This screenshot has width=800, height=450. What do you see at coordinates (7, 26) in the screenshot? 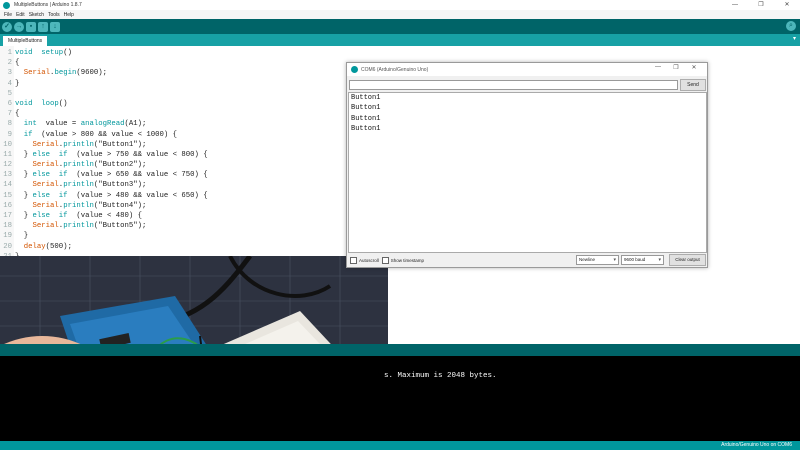
I see `verify-button: ✓` at bounding box center [7, 26].